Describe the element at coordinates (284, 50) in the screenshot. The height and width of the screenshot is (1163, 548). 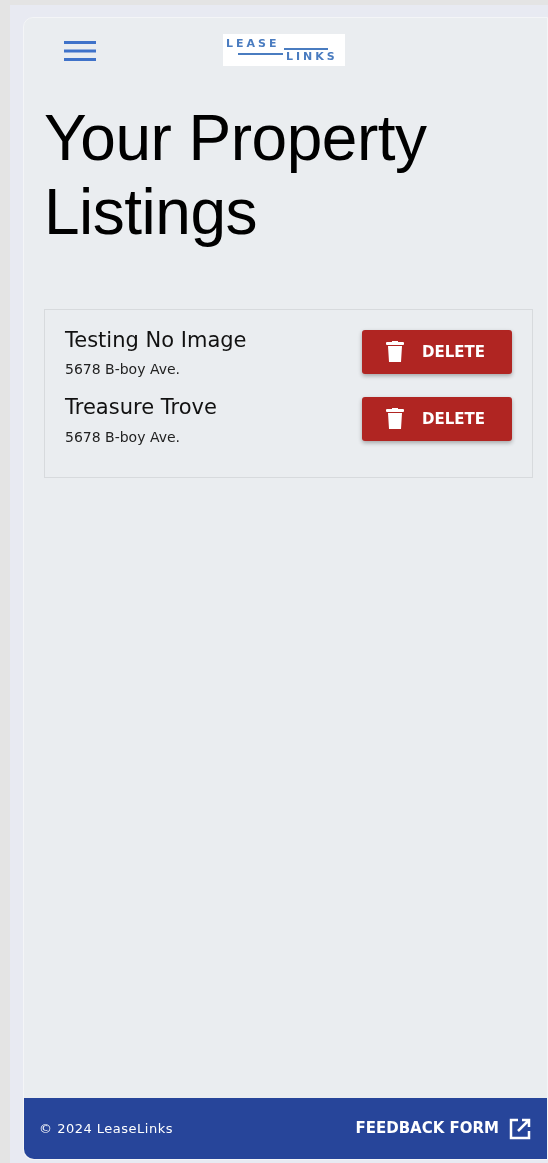
I see `logo: LEASE LINKS` at that location.